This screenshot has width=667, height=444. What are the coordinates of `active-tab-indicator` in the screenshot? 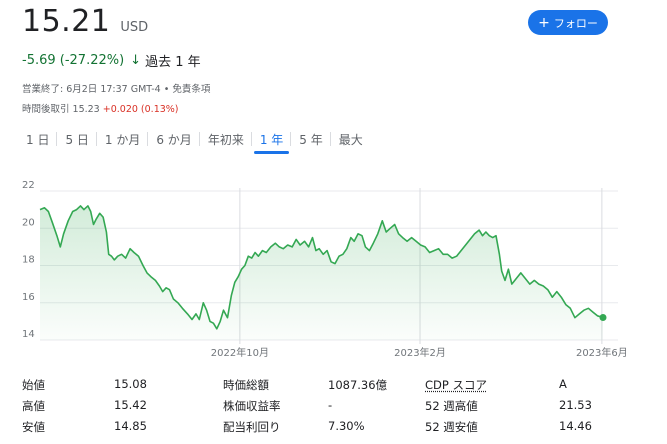 It's located at (271, 152).